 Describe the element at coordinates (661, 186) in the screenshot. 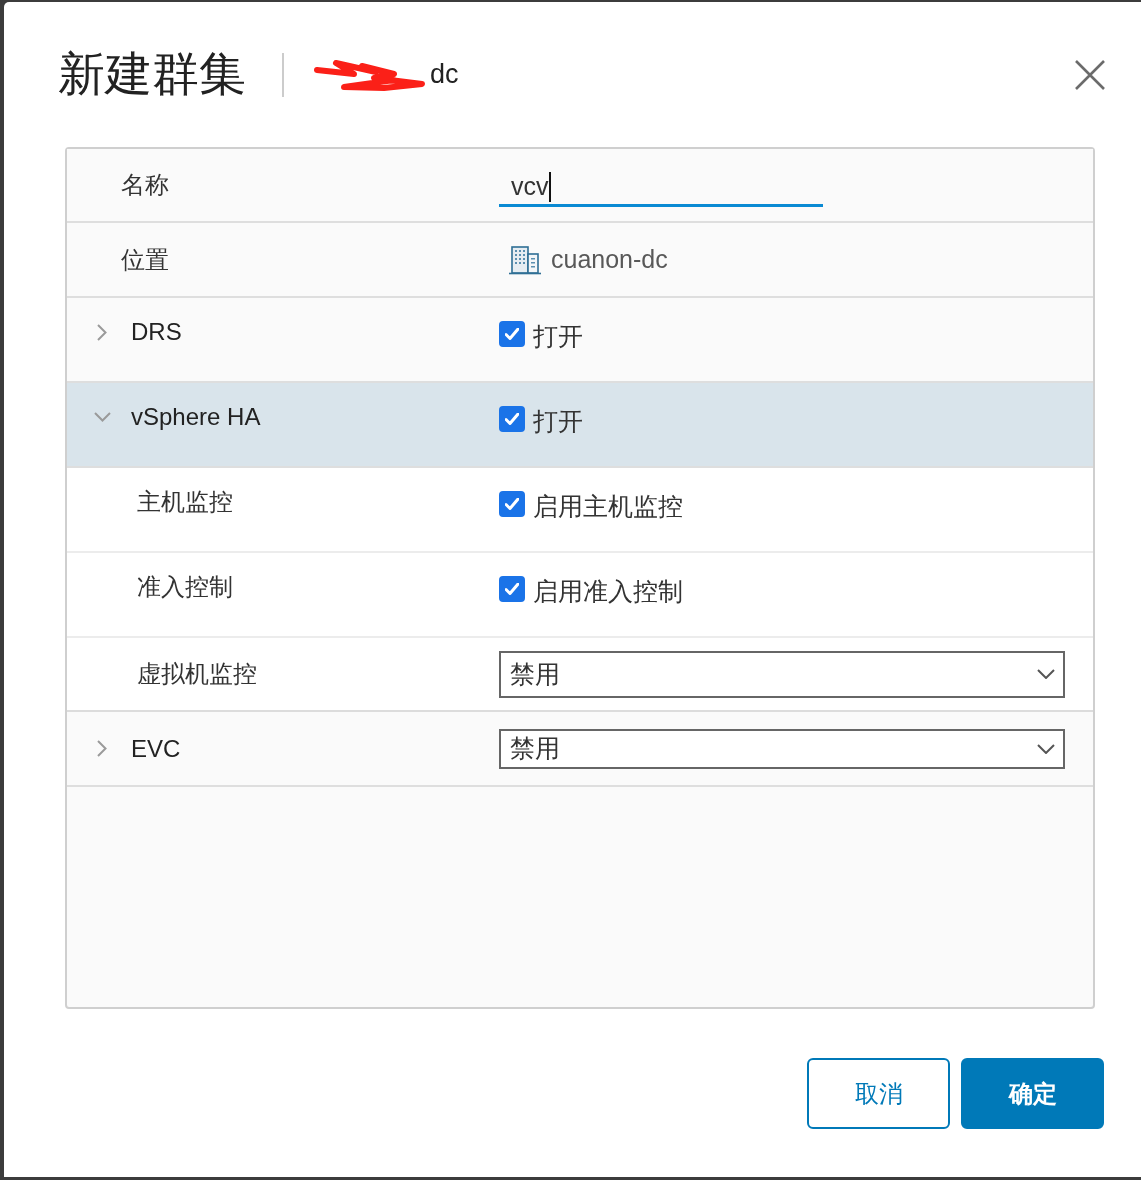

I see `name-input-field: vcv` at that location.